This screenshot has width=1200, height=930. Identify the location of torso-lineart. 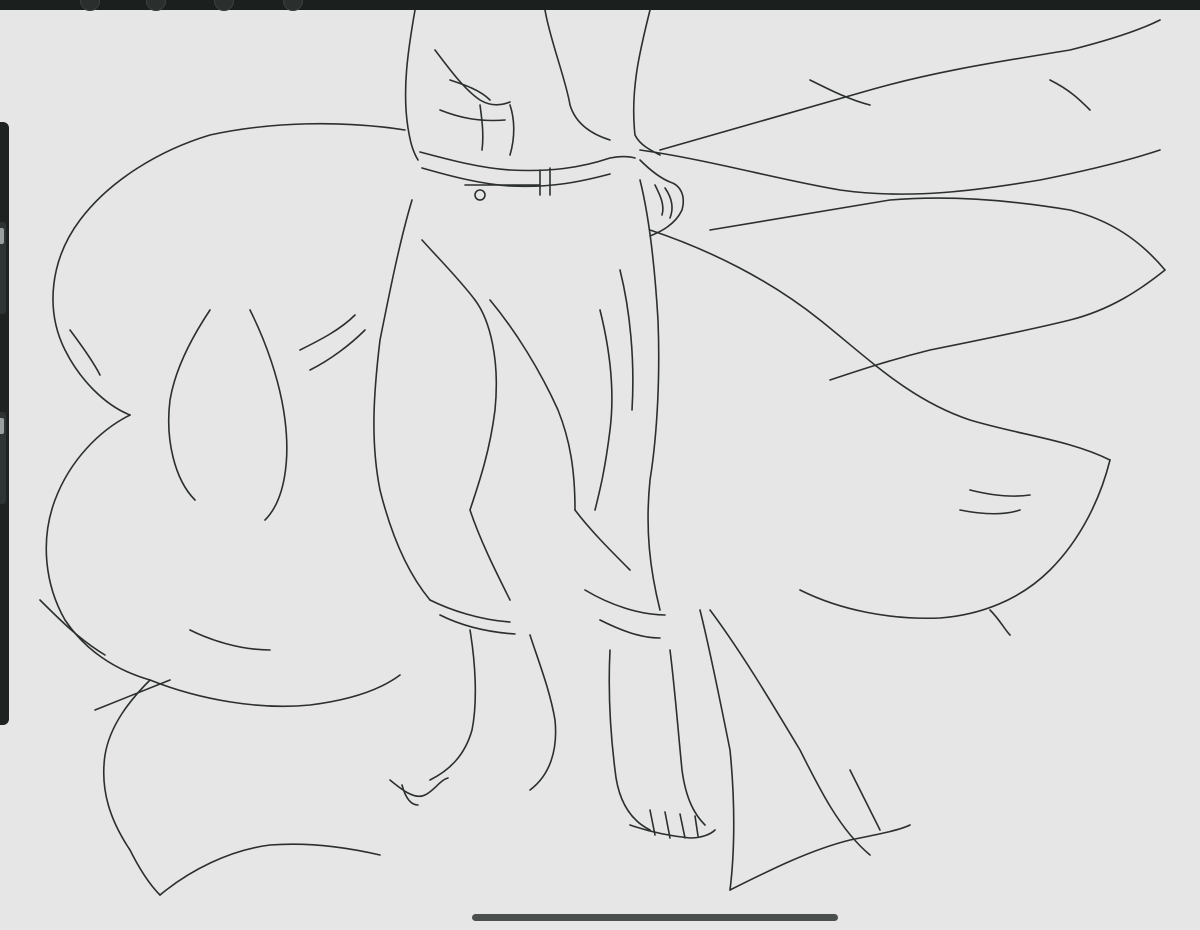
(532, 85).